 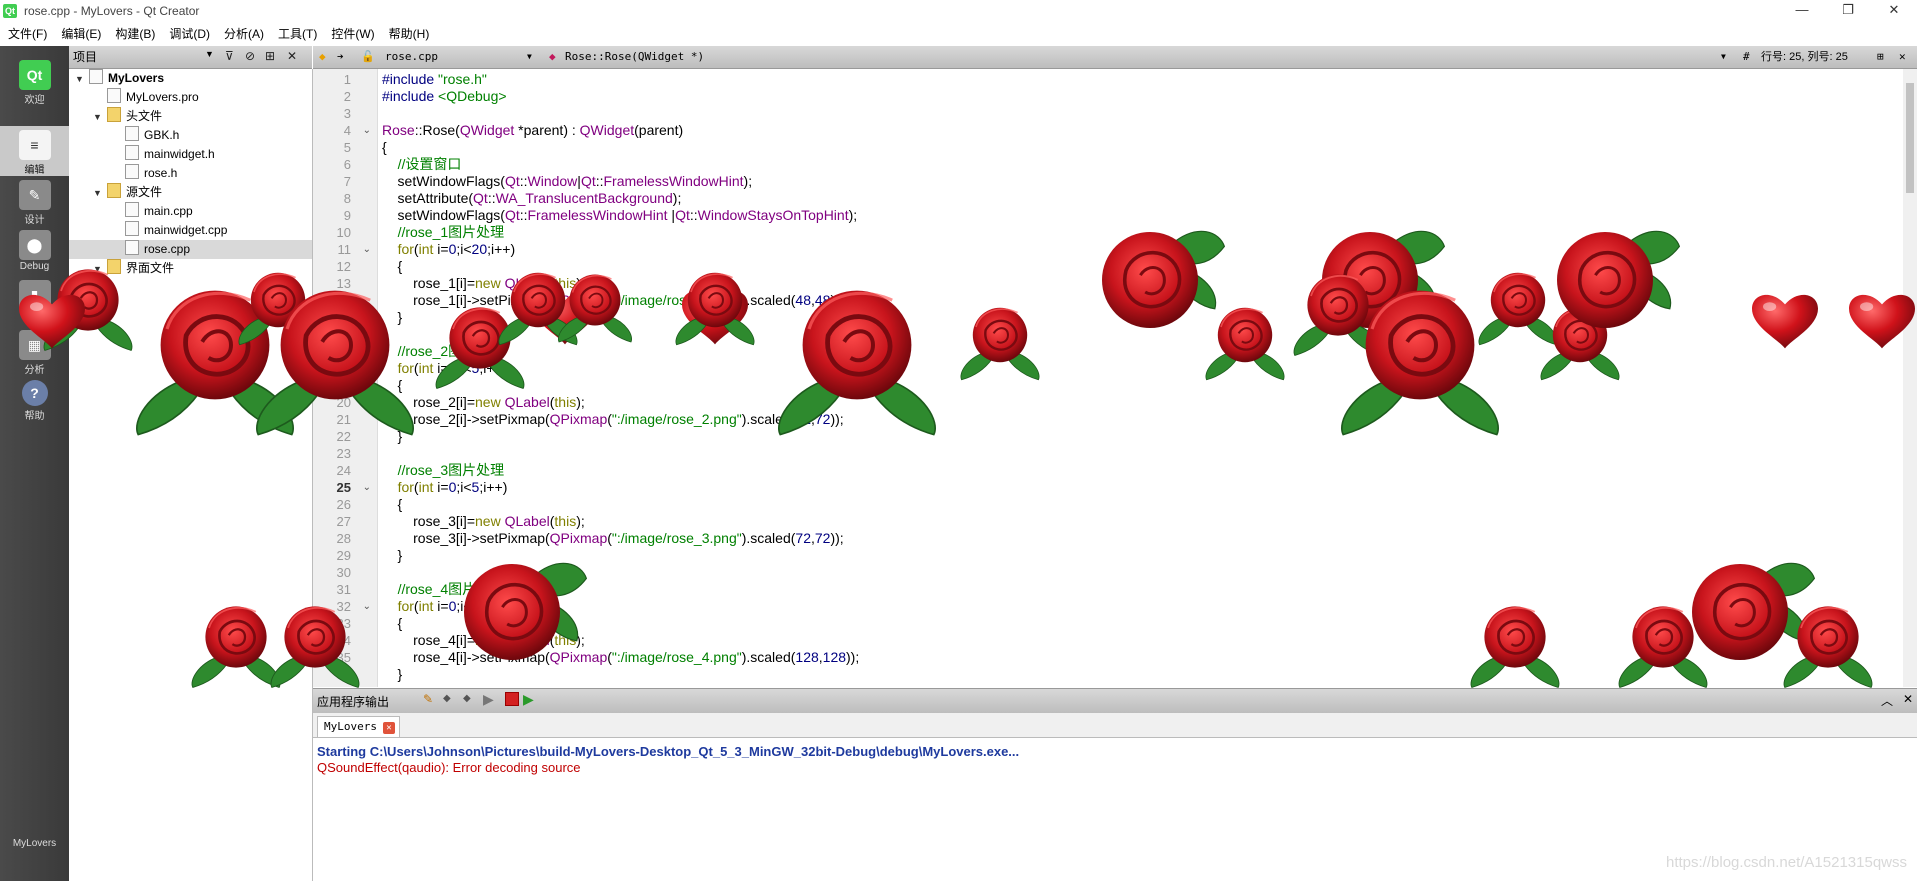 I want to click on mode-analyze: ▦ 分析, so click(x=34, y=351).